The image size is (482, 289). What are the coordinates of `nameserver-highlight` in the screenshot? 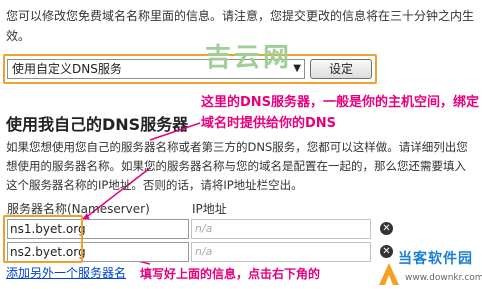 It's located at (43, 239).